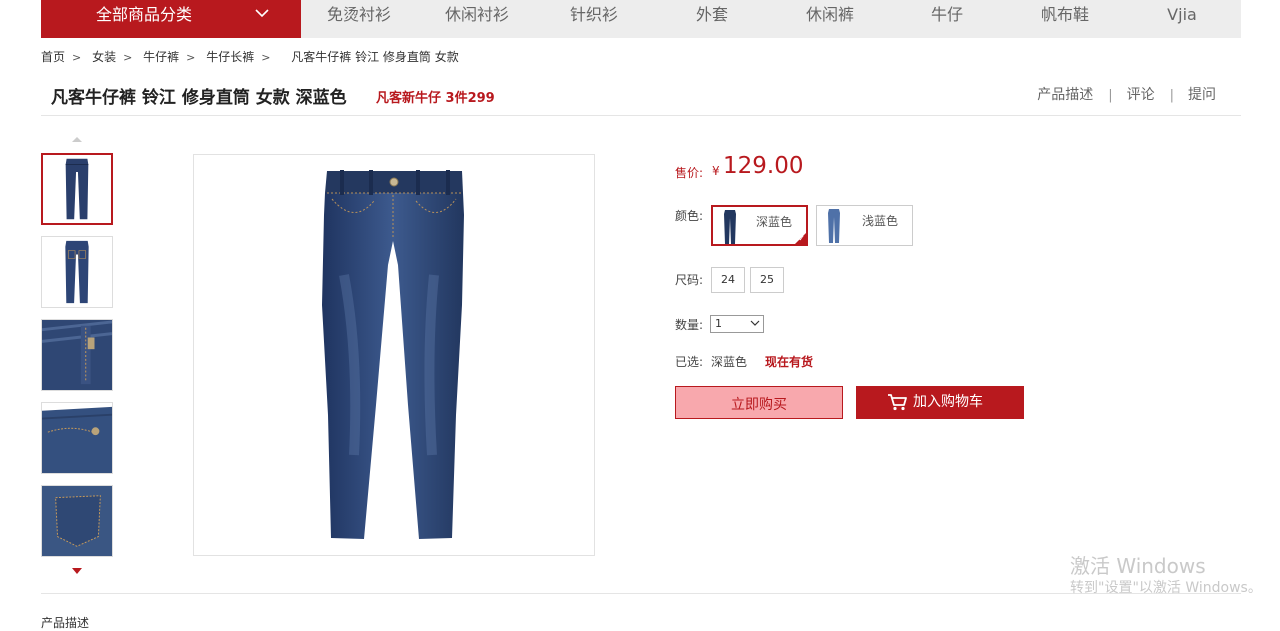 This screenshot has height=631, width=1280. I want to click on back-pocket-icon, so click(77, 521).